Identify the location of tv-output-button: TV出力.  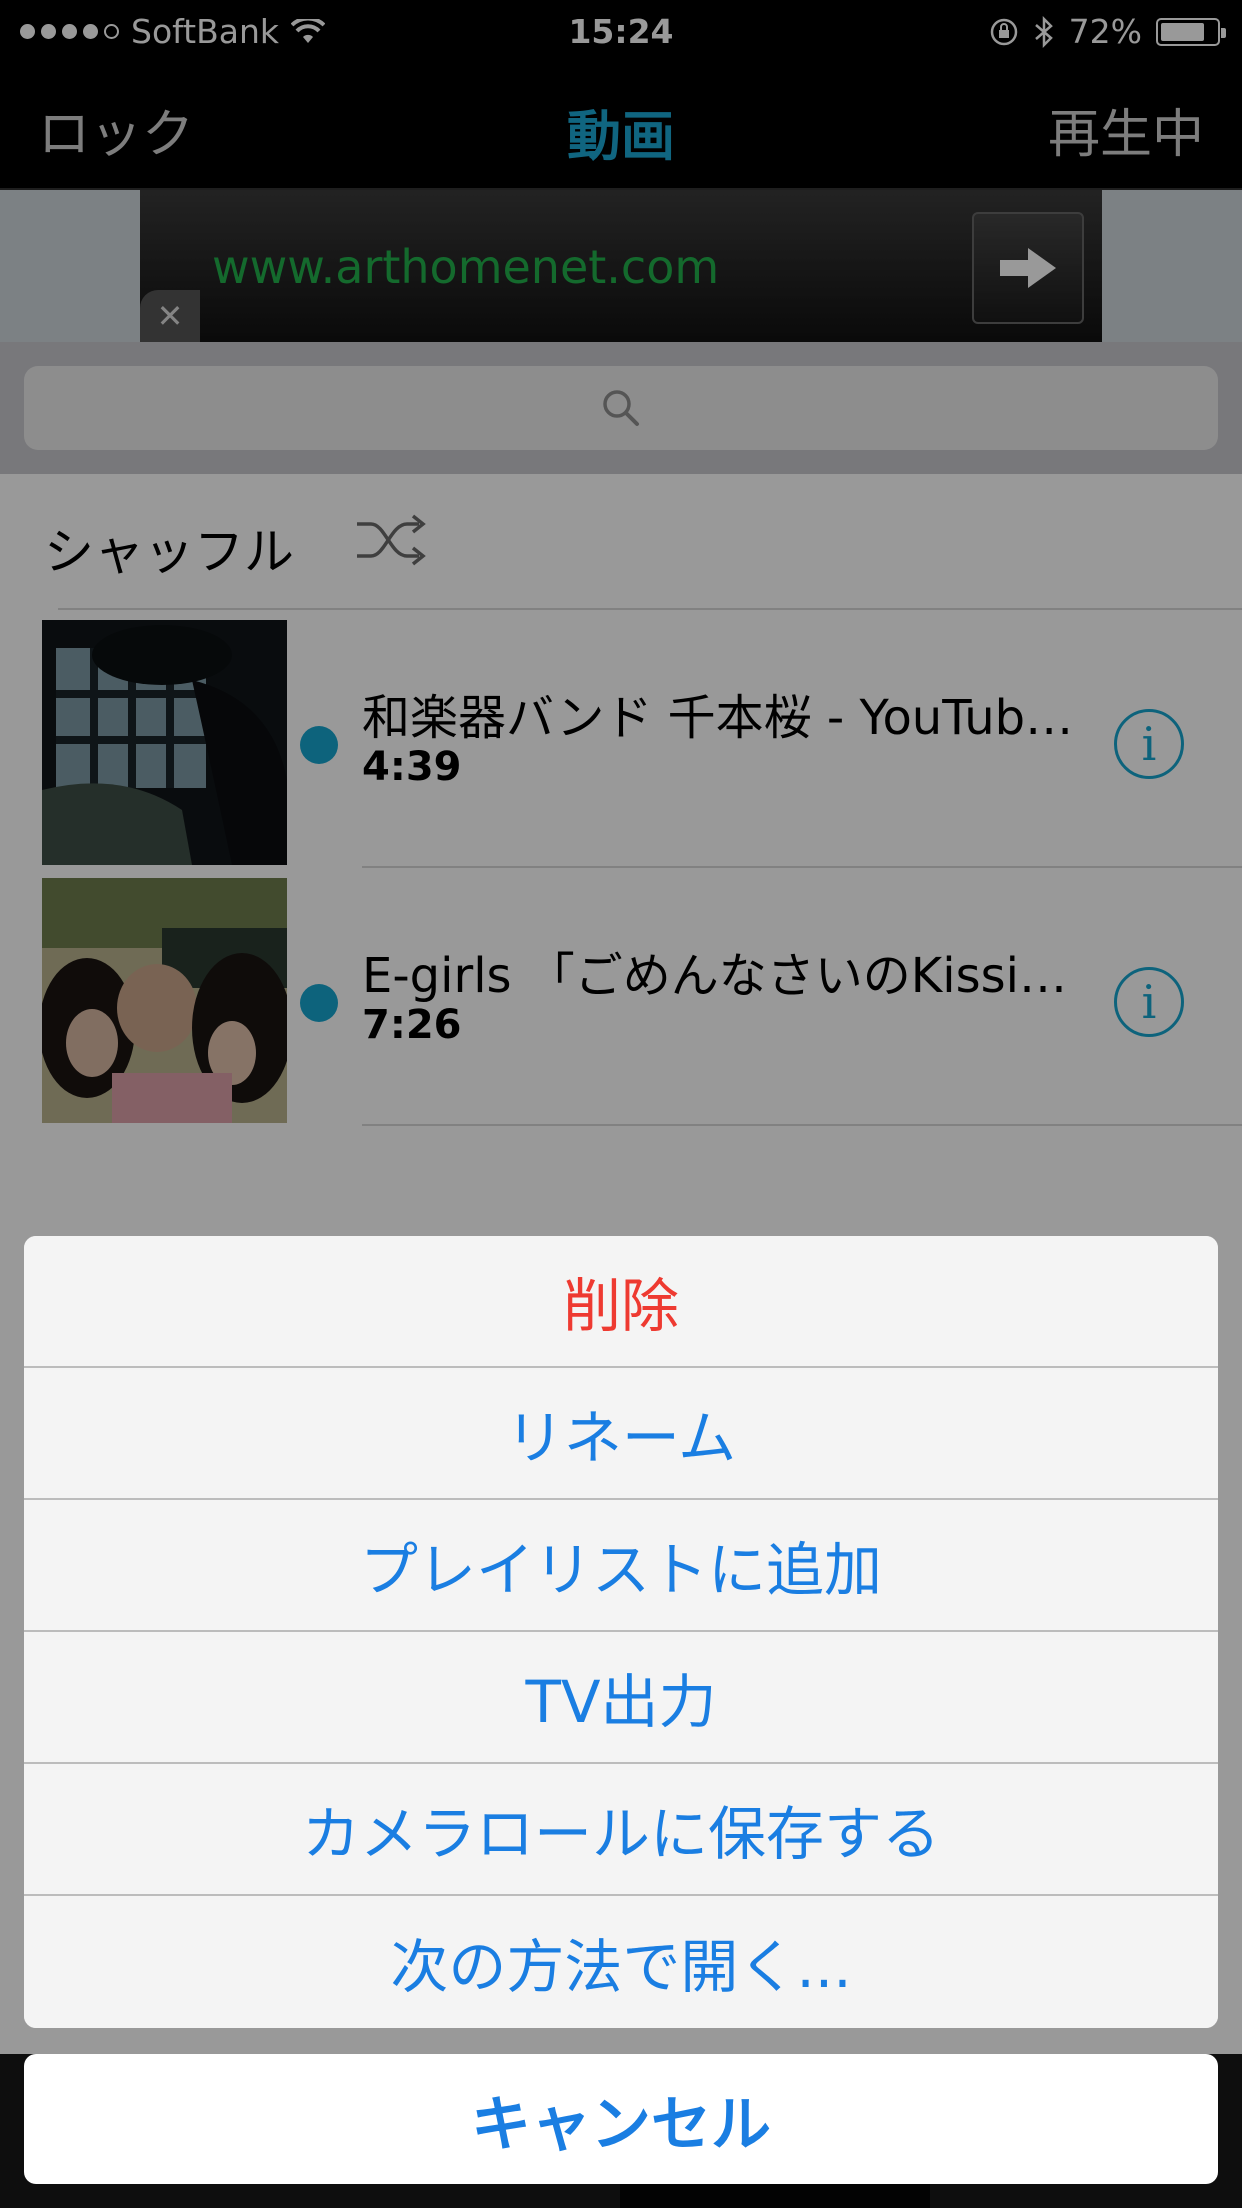
(621, 1698).